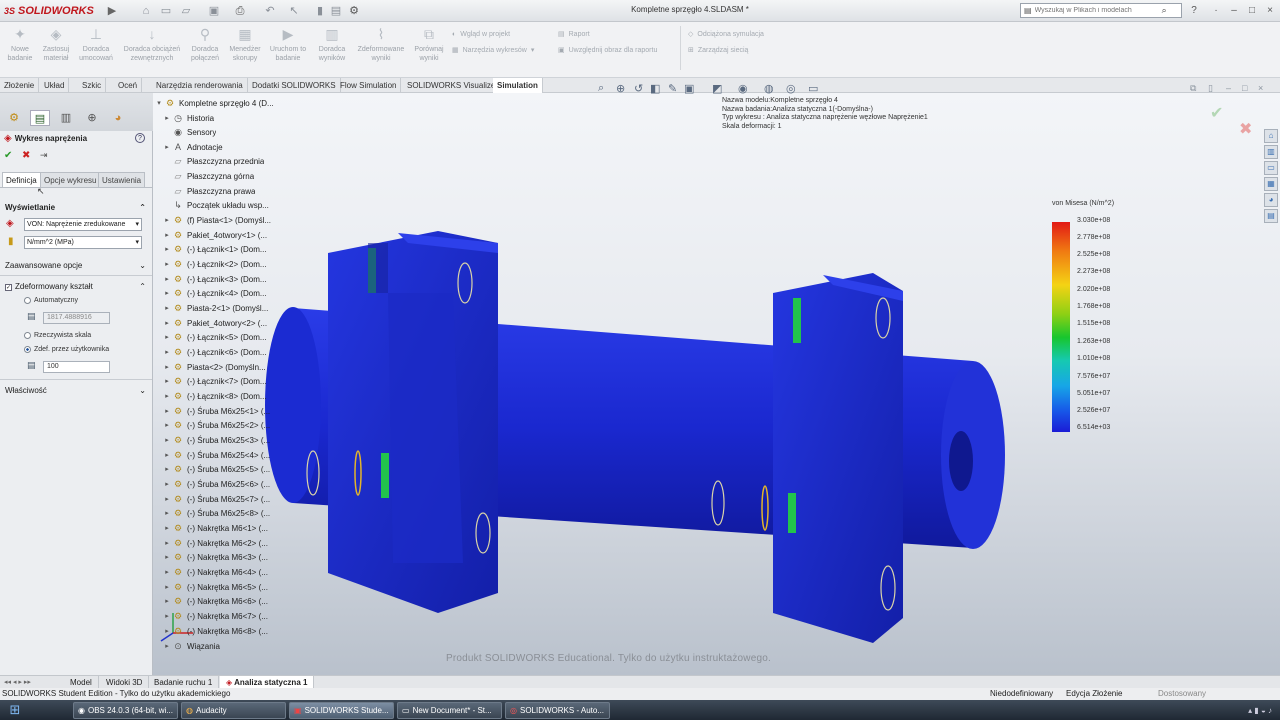 The image size is (1280, 720). What do you see at coordinates (213, 176) in the screenshot?
I see `tree-item: ▱ Płaszczyzna górna` at bounding box center [213, 176].